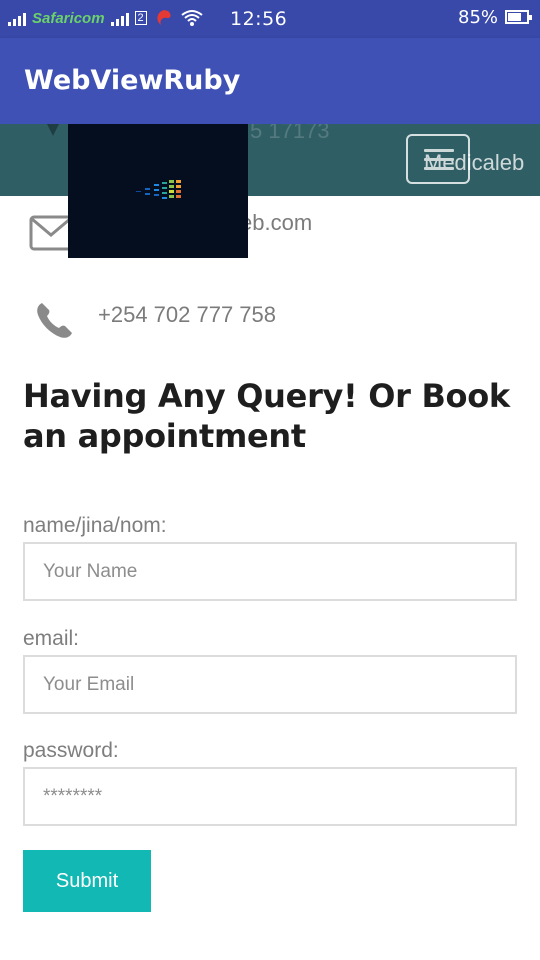  Describe the element at coordinates (17, 18) in the screenshot. I see `signal-icon` at that location.